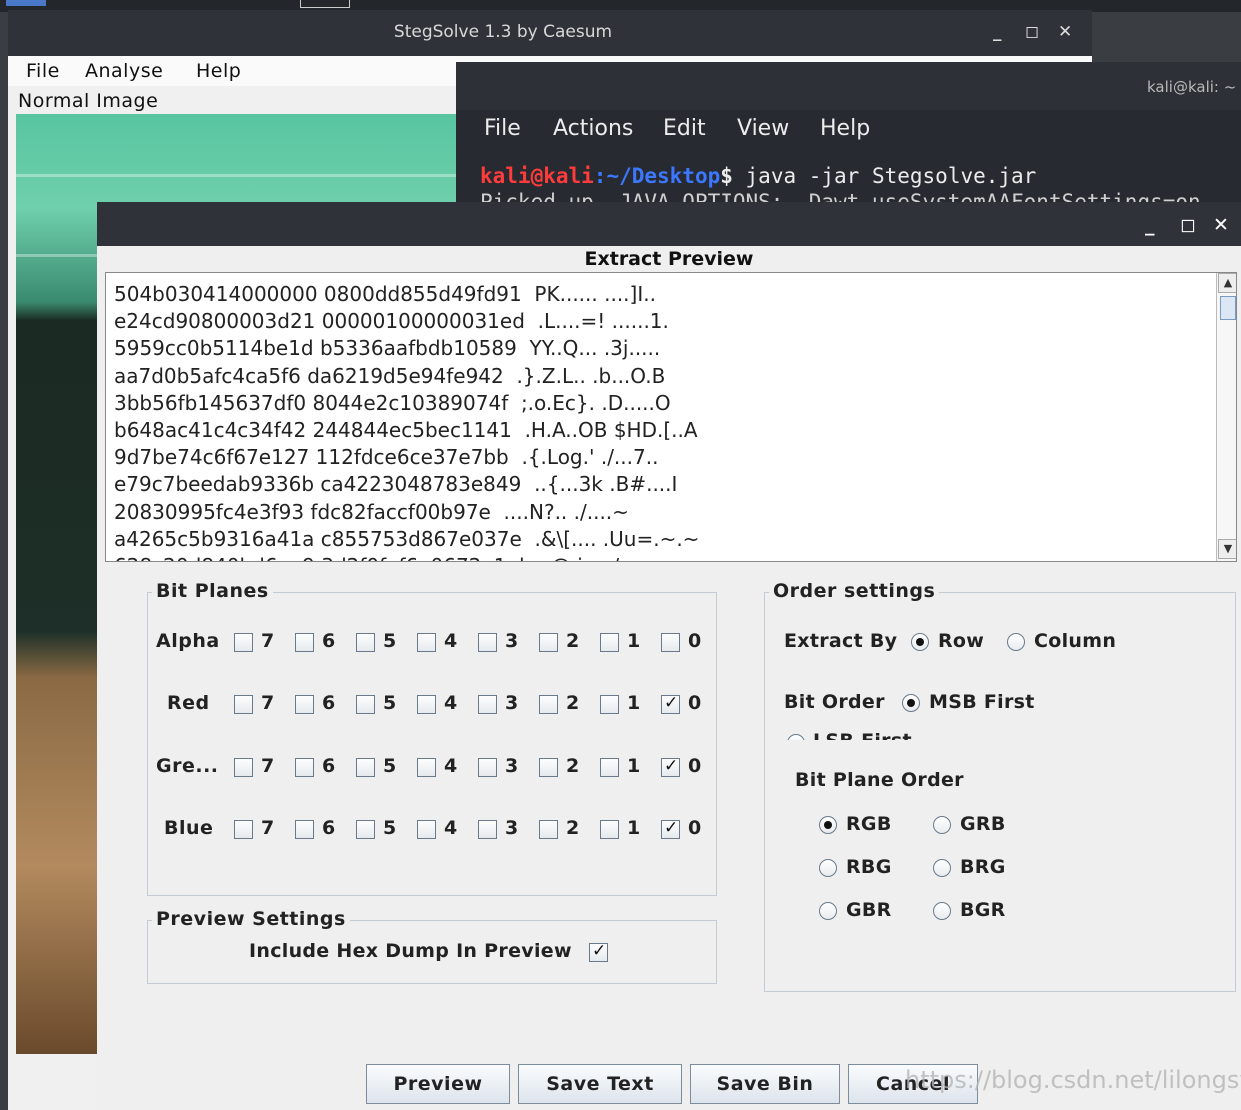 The height and width of the screenshot is (1110, 1241). I want to click on scroll-up-icon: ▲, so click(1227, 283).